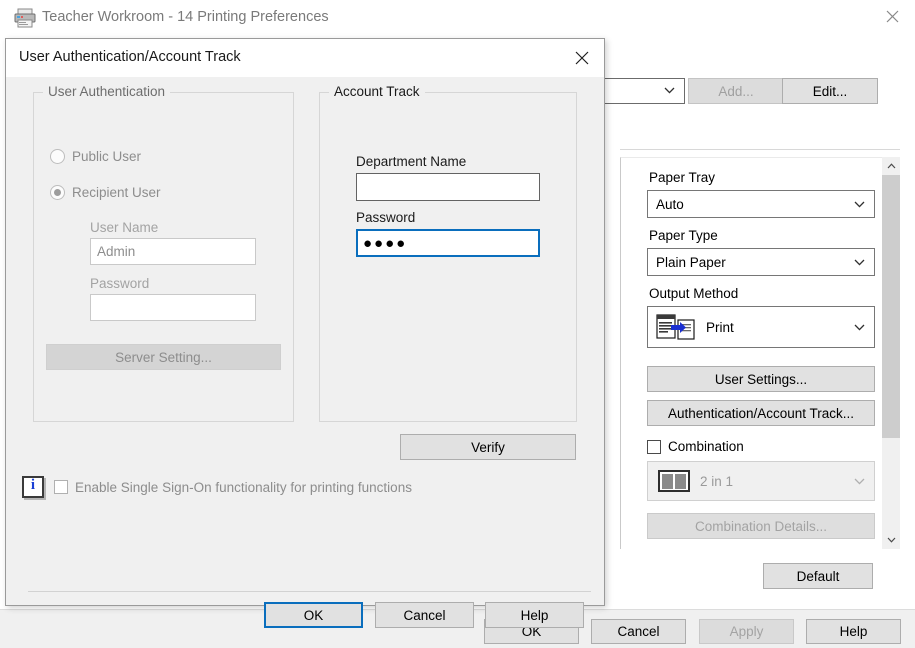 The image size is (915, 648). Describe the element at coordinates (691, 262) in the screenshot. I see `paper-type-value: Plain Paper` at that location.